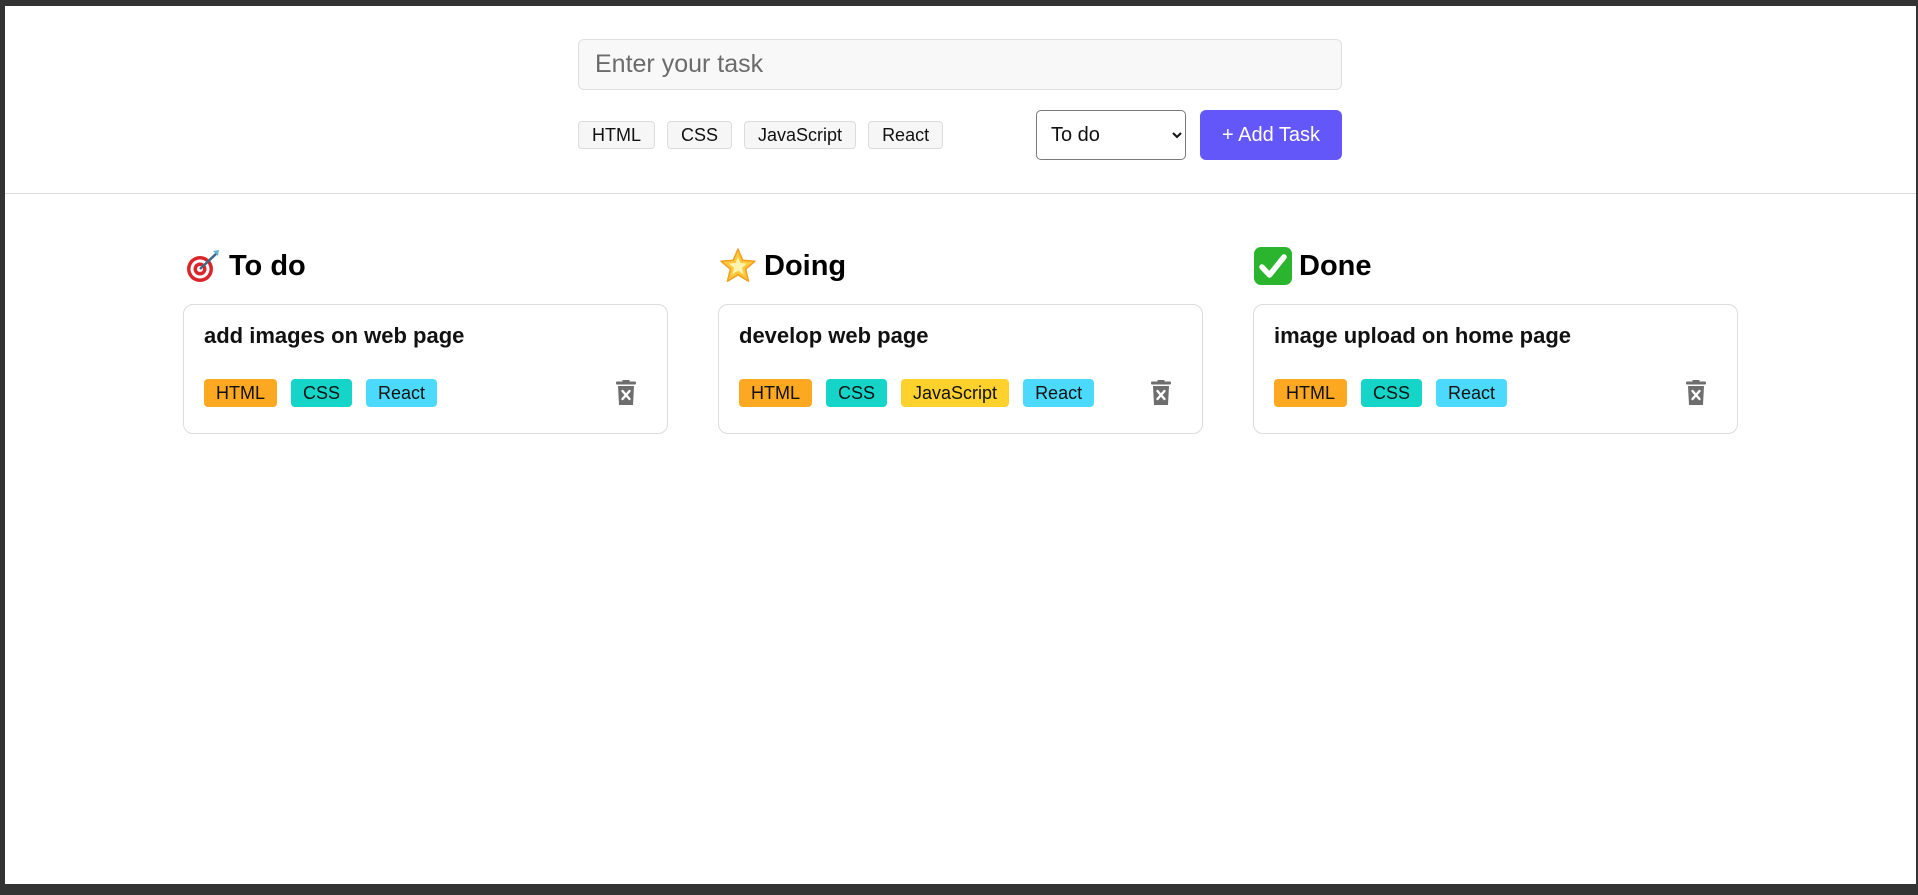  Describe the element at coordinates (425, 266) in the screenshot. I see `column-heading-todo: To do` at that location.